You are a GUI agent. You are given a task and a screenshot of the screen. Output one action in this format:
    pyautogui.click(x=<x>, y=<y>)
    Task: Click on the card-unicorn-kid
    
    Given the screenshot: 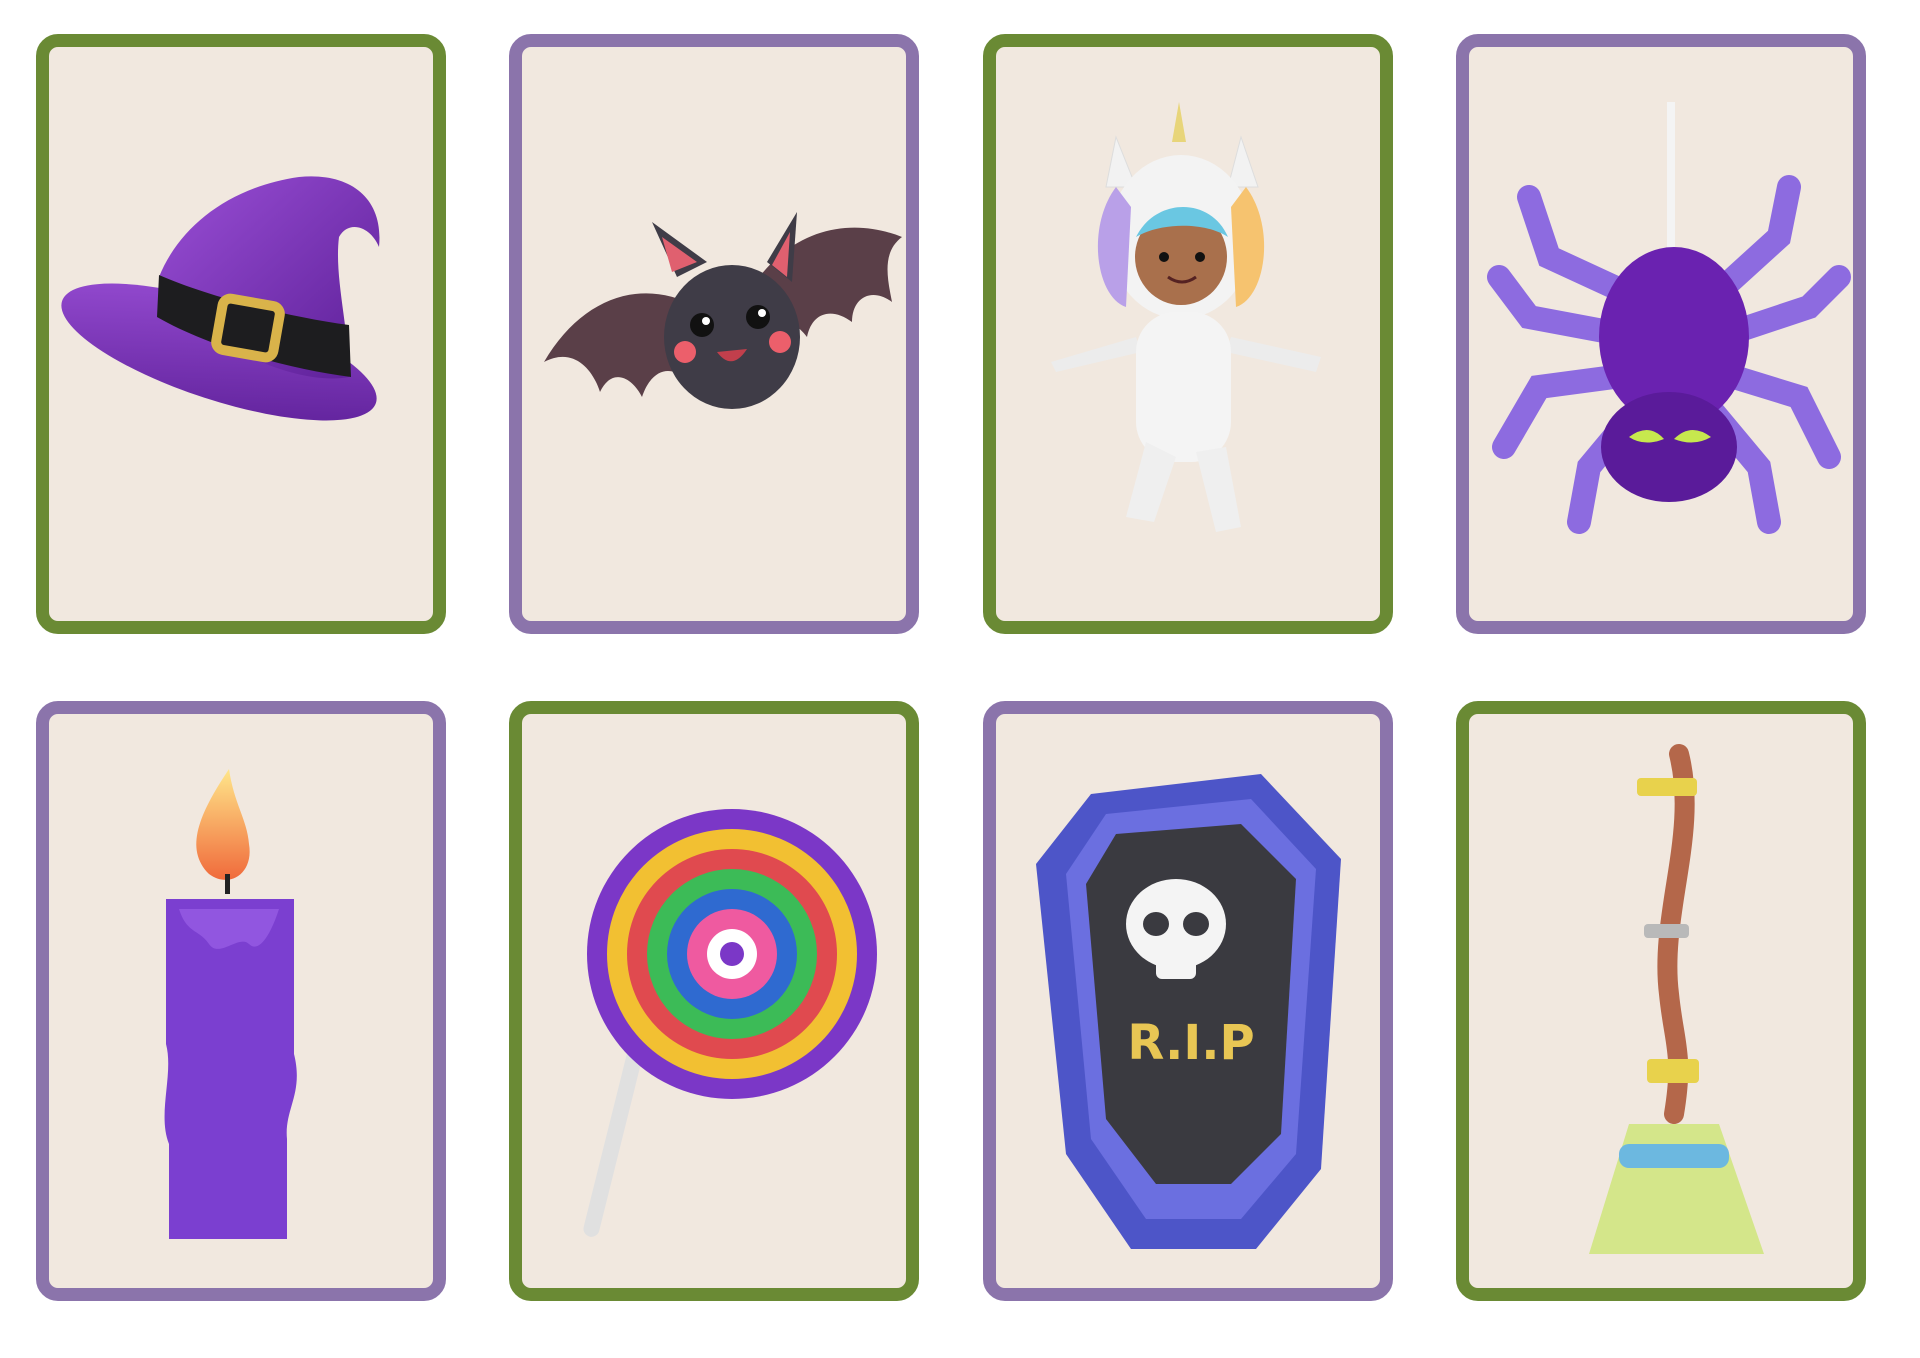 What is the action you would take?
    pyautogui.click(x=1188, y=334)
    